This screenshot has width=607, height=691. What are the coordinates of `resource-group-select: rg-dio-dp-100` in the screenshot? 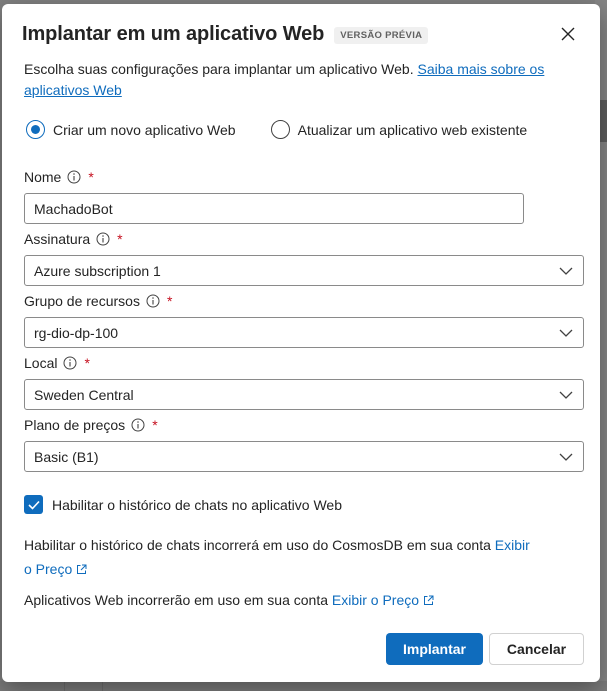 It's located at (304, 332).